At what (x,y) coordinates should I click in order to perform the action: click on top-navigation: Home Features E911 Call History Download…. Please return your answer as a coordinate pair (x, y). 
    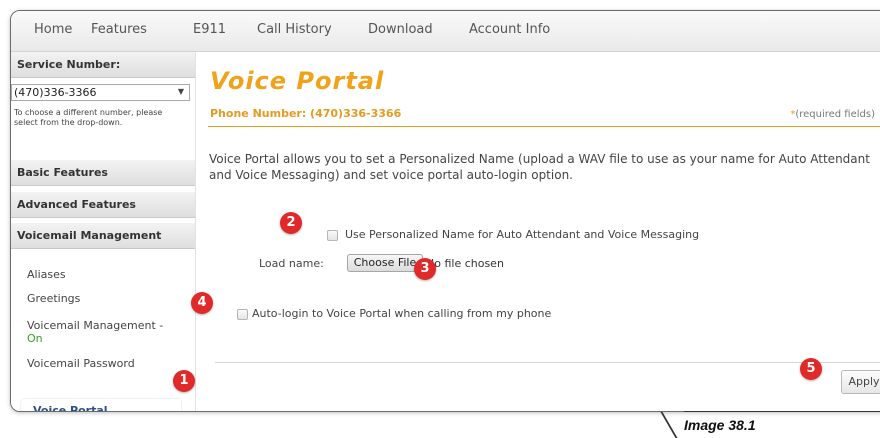
    Looking at the image, I should click on (445, 31).